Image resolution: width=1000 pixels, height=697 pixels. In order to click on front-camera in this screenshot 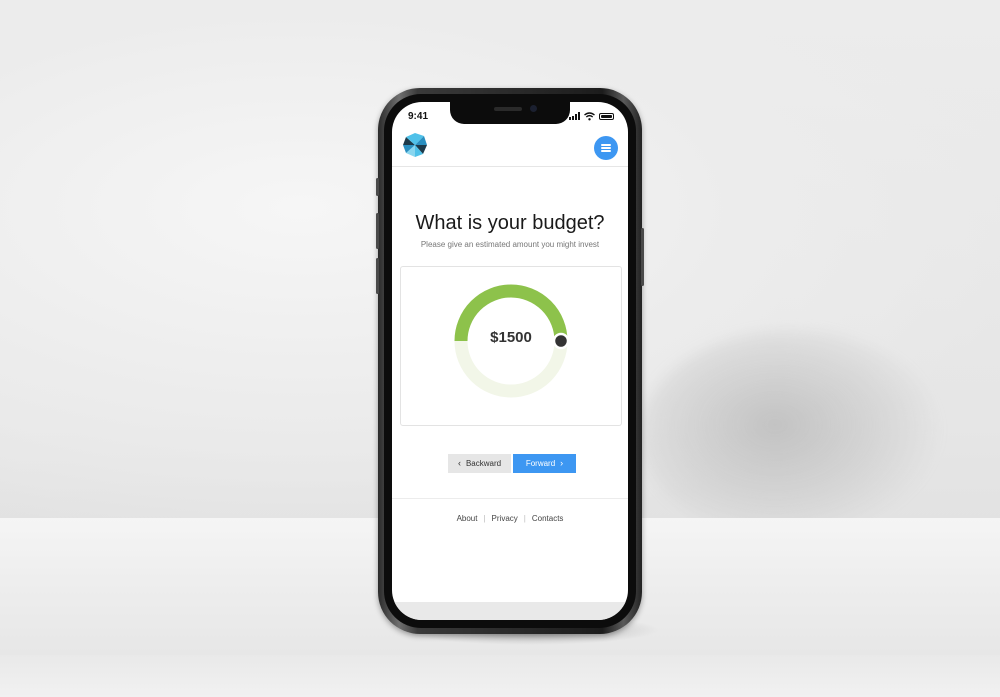, I will do `click(533, 108)`.